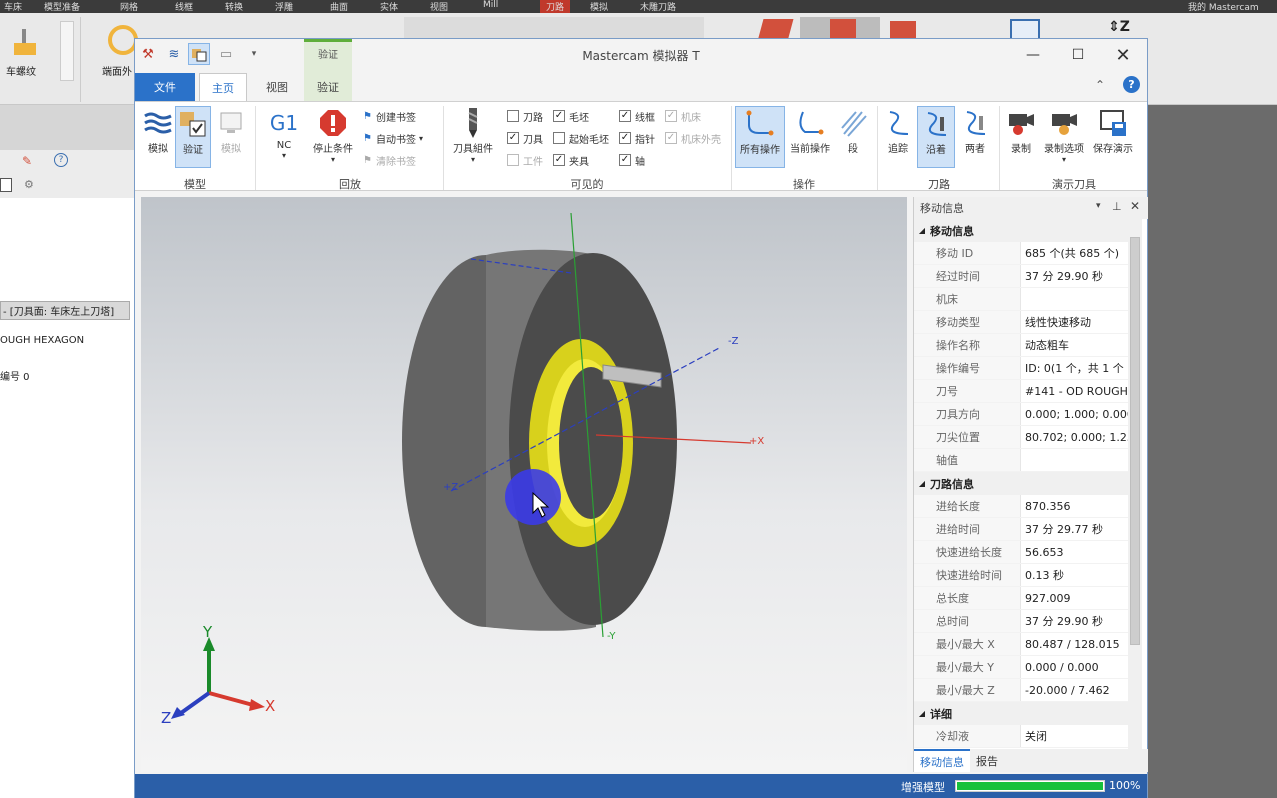  What do you see at coordinates (389, 116) in the screenshot?
I see `create-bookmark-button: ⚑ 创建书签` at bounding box center [389, 116].